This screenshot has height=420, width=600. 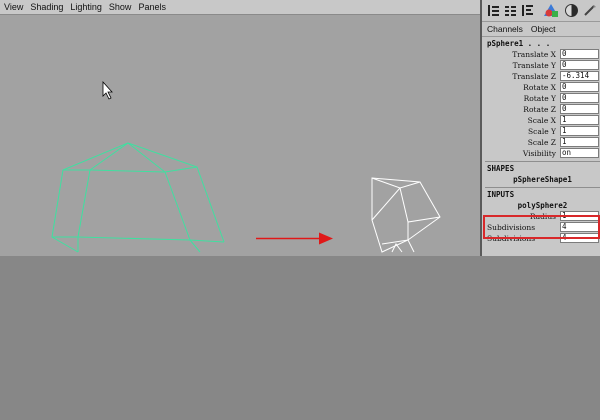 I want to click on channel-label: Scale X, so click(x=522, y=120).